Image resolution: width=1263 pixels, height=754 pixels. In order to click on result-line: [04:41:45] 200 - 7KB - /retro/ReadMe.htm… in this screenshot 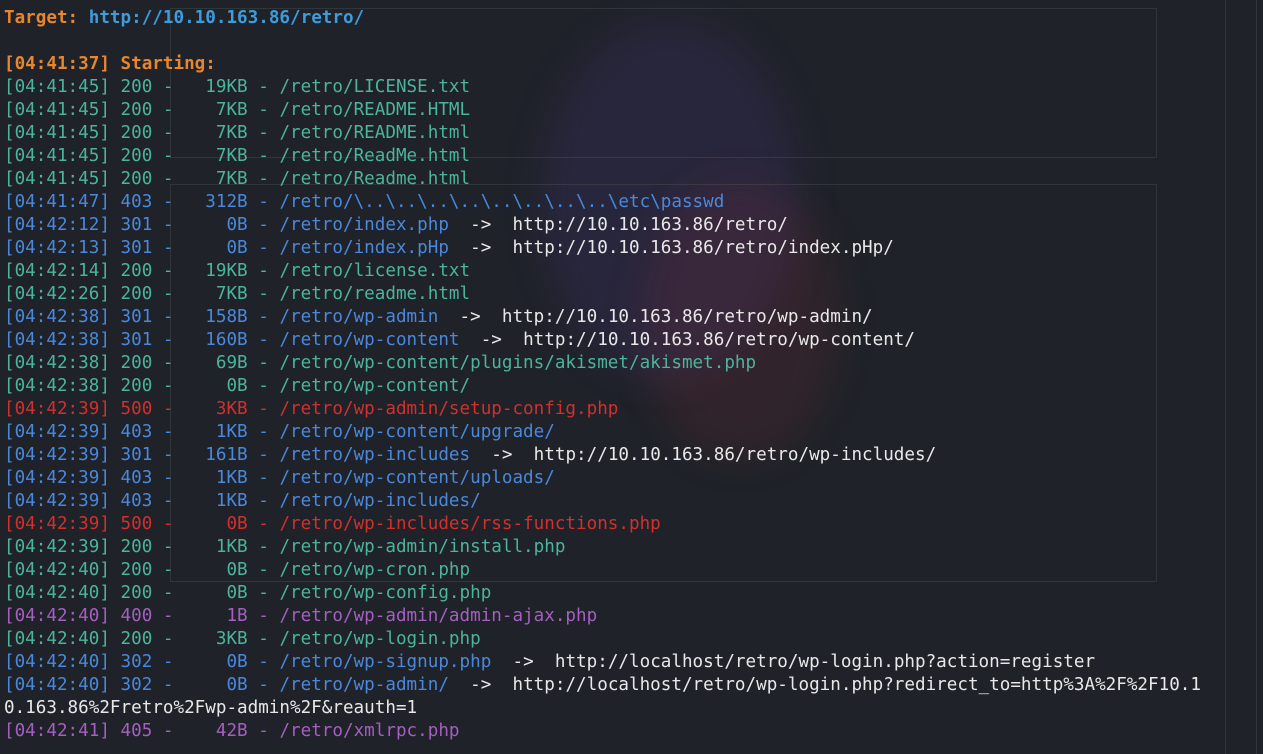, I will do `click(633, 156)`.